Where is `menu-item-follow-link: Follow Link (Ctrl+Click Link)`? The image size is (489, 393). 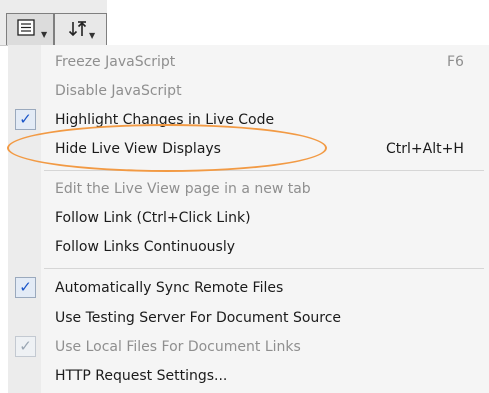 menu-item-follow-link: Follow Link (Ctrl+Click Link) is located at coordinates (244, 218).